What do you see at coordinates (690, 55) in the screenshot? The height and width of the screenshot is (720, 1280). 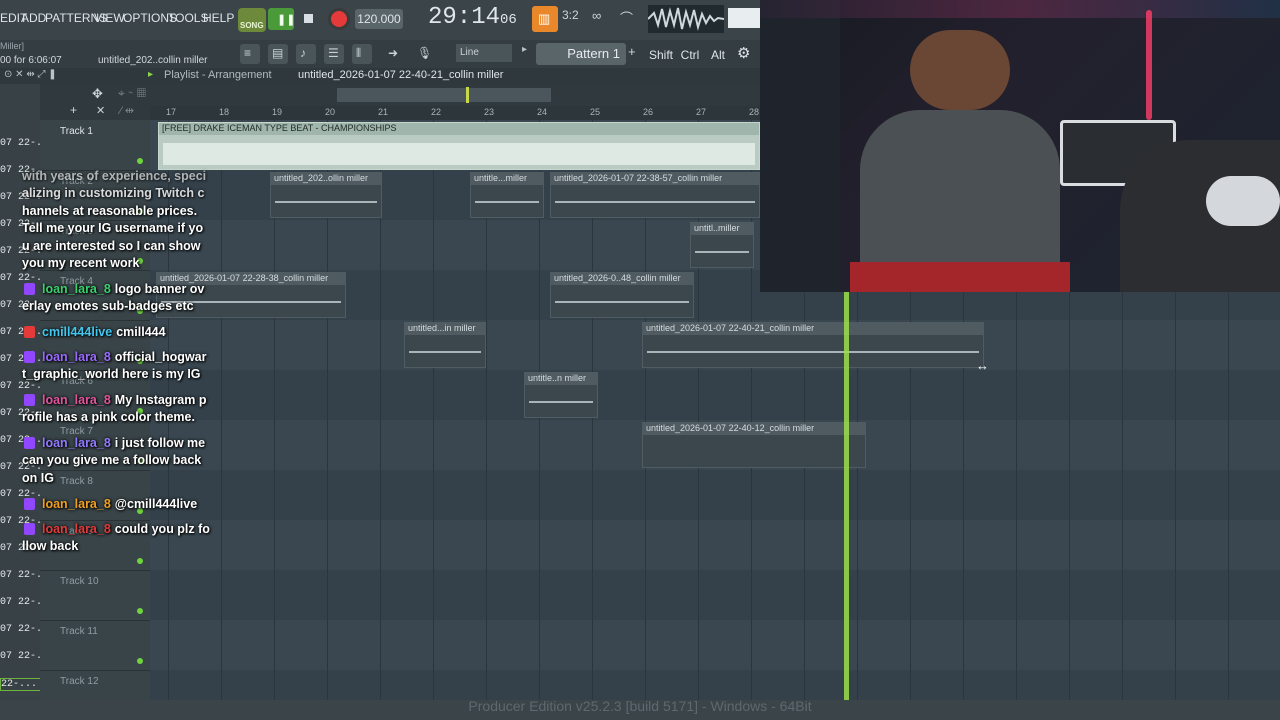 I see `ctrl-key-button: Ctrl` at bounding box center [690, 55].